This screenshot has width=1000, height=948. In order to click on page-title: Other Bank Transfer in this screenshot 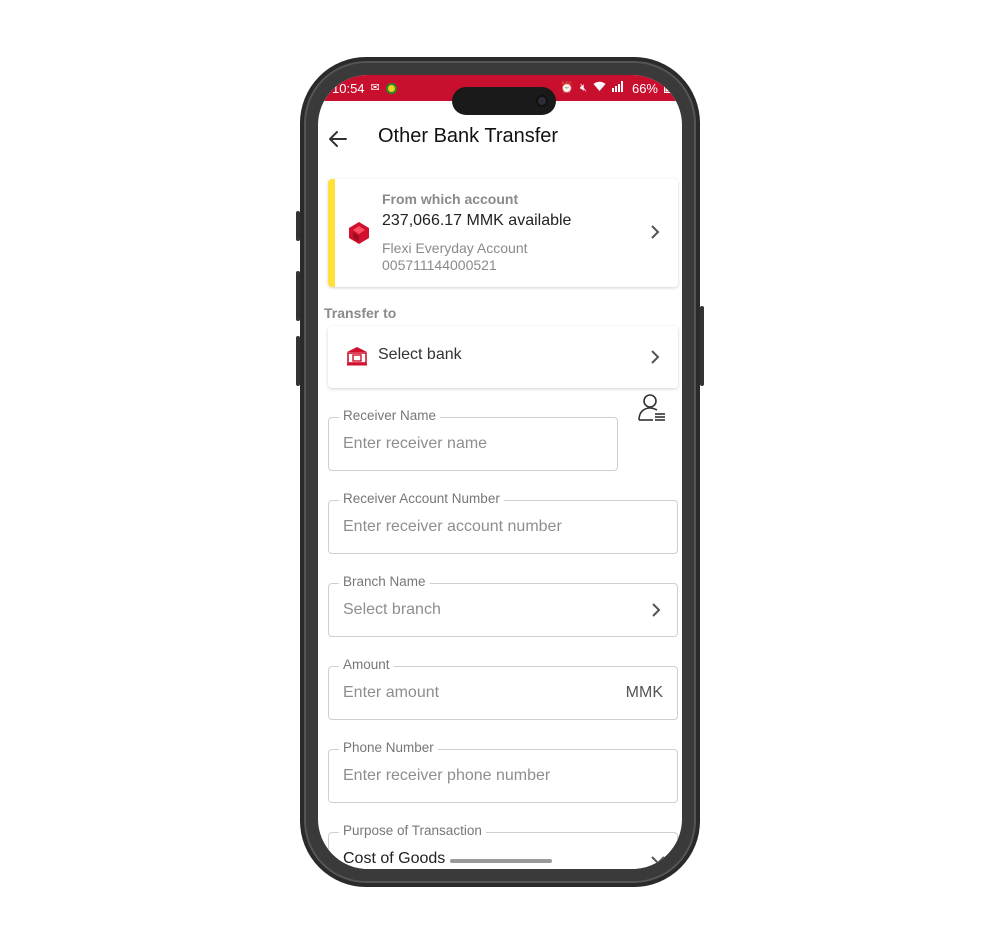, I will do `click(468, 136)`.